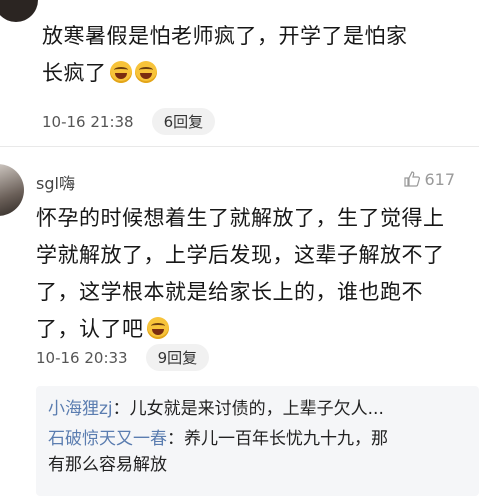  I want to click on sub-reply: 石破惊天又一春：养儿一百年长忧九十九，那, so click(260, 439).